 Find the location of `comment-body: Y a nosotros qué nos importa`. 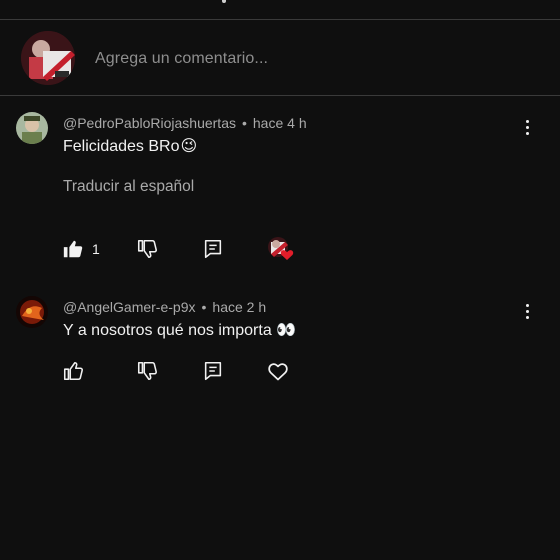

comment-body: Y a nosotros qué nos importa is located at coordinates (167, 330).